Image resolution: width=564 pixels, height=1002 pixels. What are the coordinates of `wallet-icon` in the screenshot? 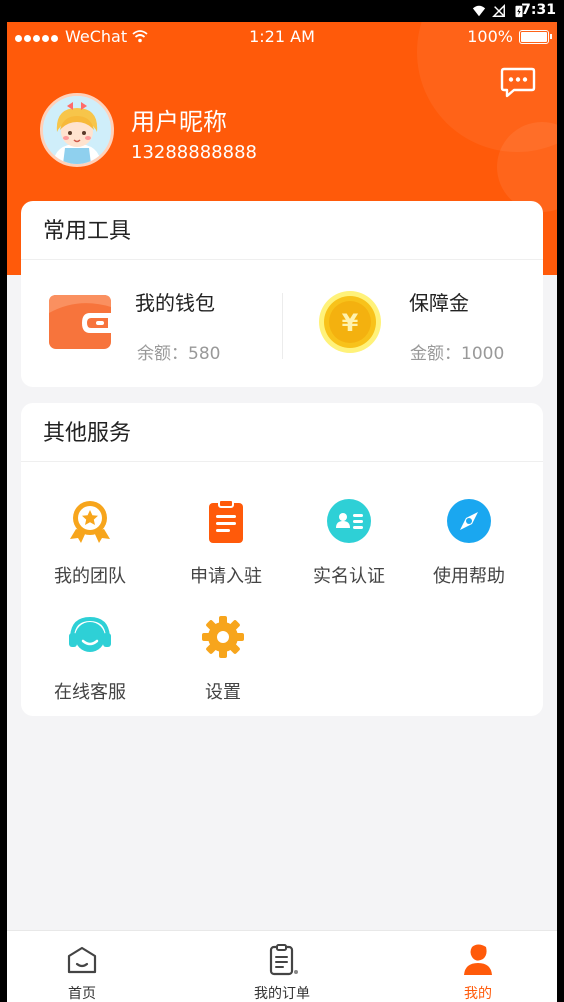 It's located at (80, 322).